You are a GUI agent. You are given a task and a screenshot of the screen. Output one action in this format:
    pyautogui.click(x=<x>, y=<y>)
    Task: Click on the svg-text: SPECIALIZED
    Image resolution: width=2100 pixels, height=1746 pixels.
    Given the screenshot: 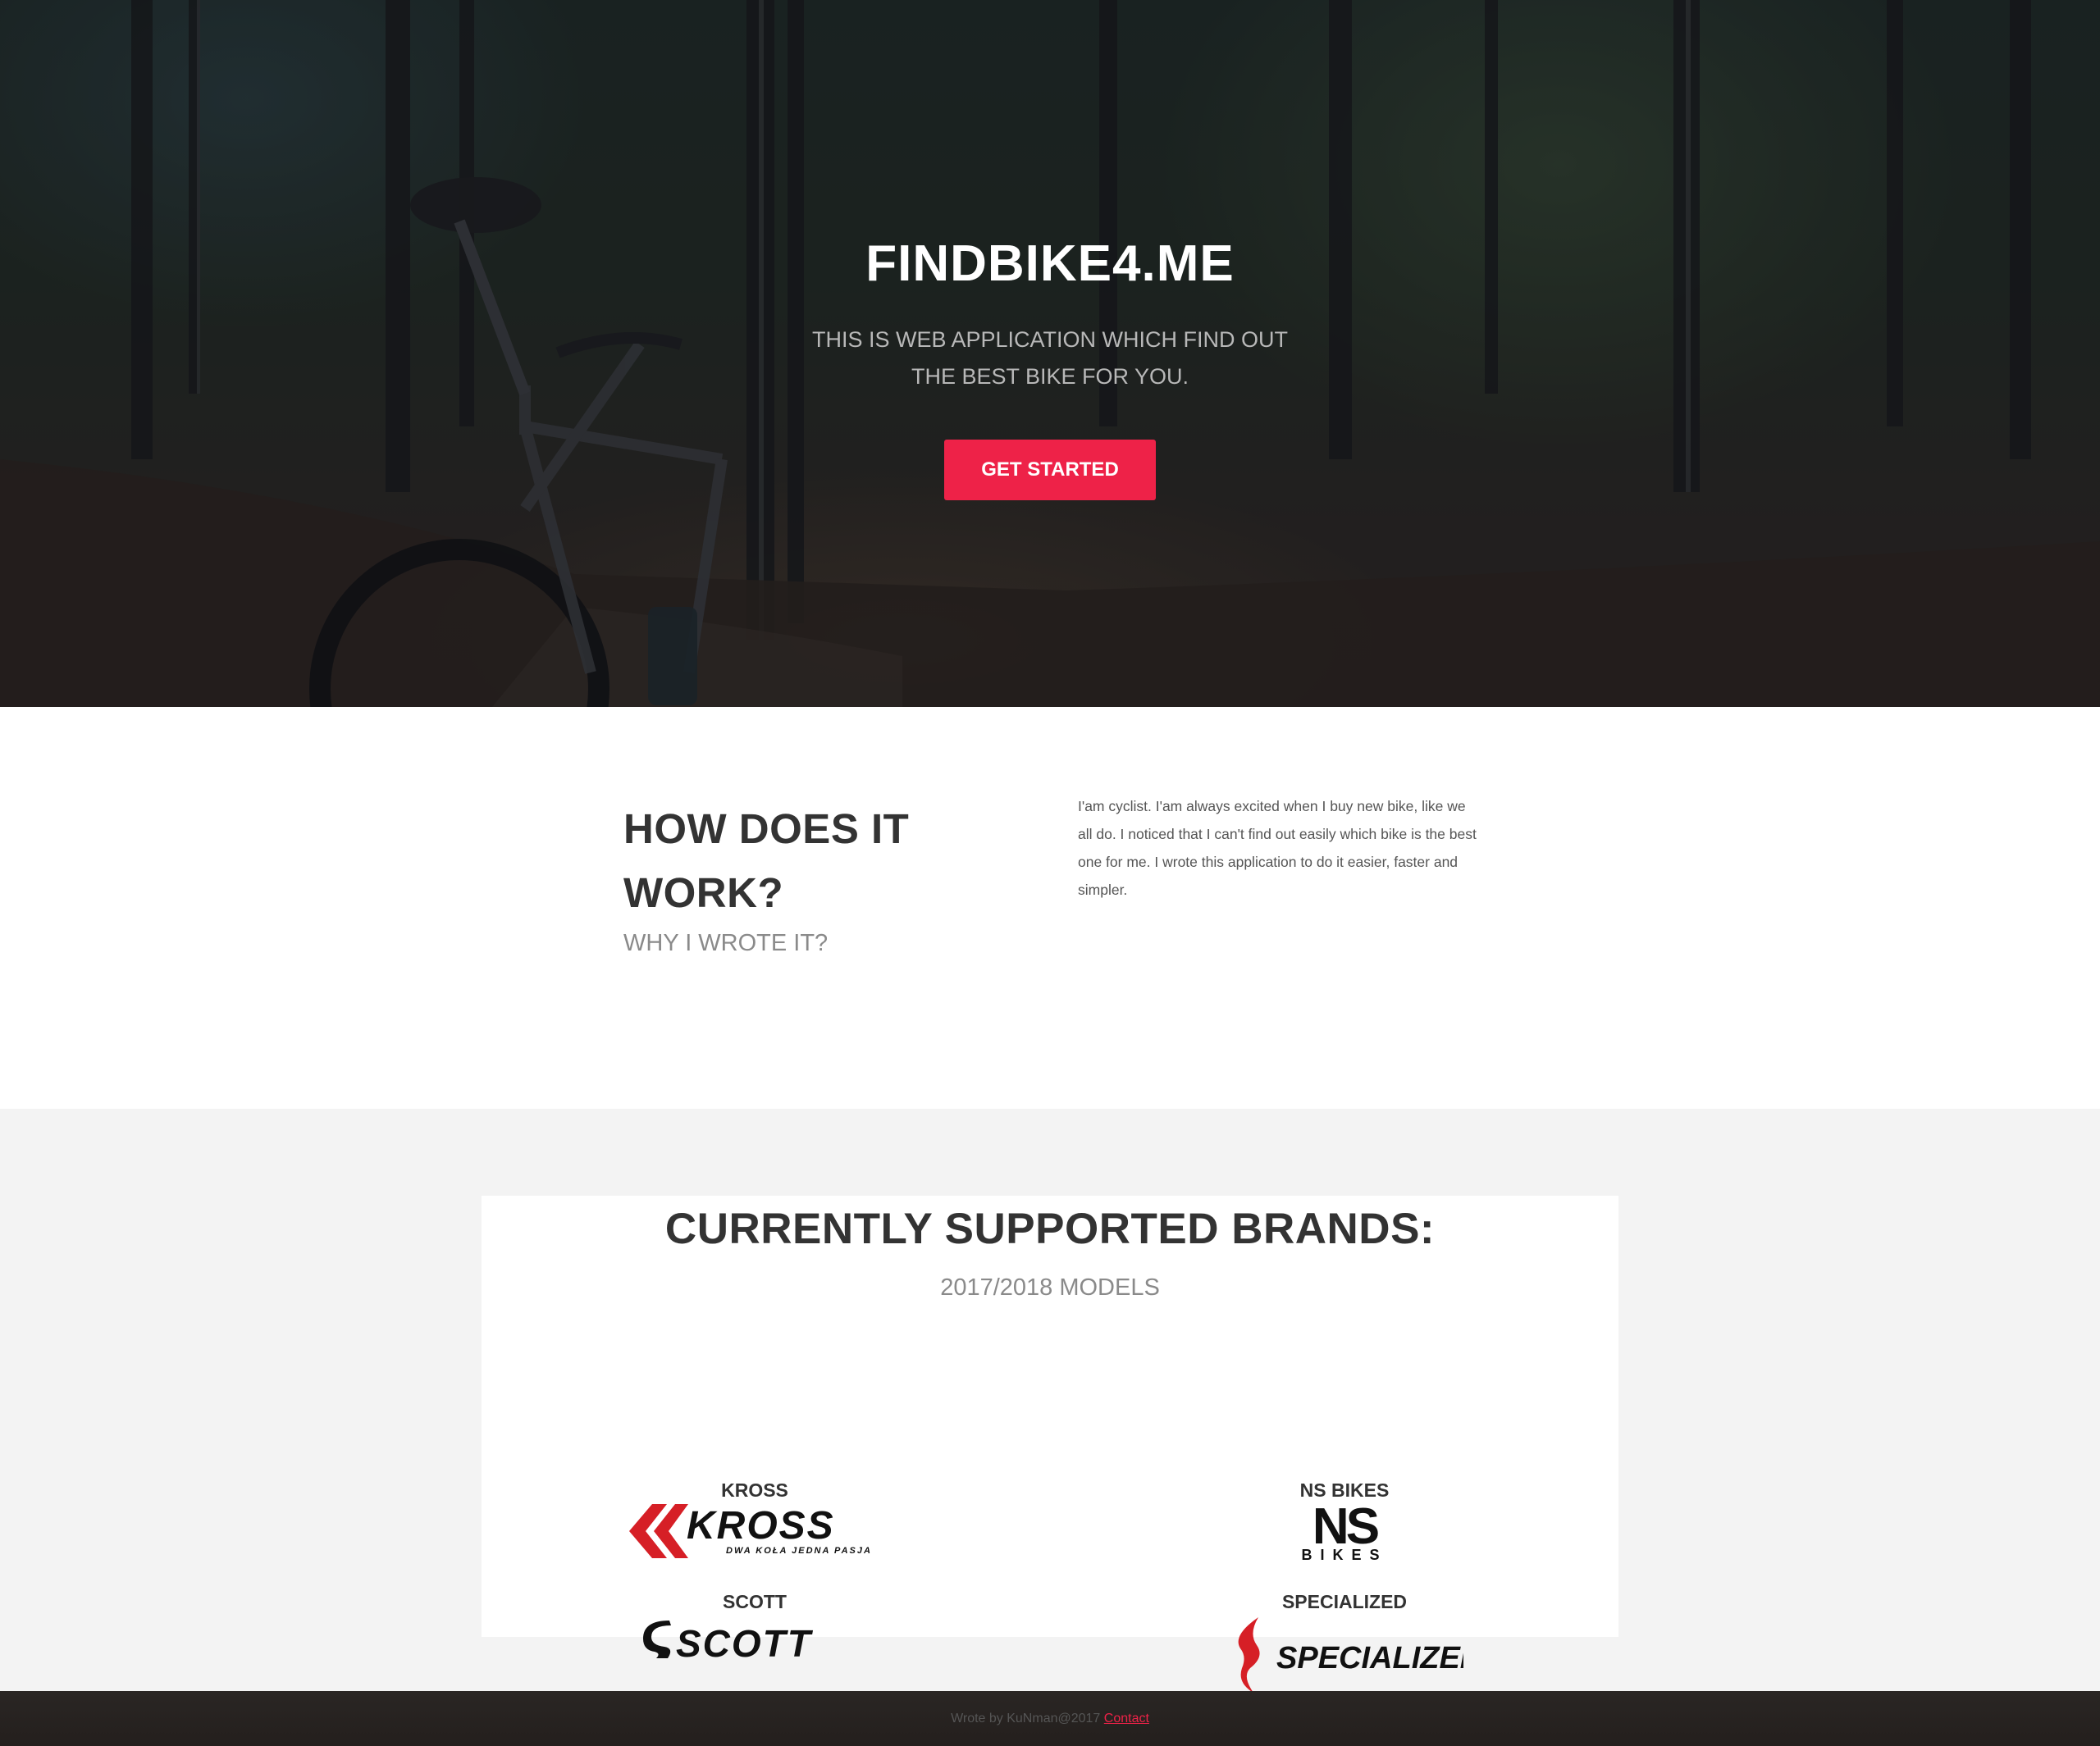 What is the action you would take?
    pyautogui.click(x=1370, y=1658)
    